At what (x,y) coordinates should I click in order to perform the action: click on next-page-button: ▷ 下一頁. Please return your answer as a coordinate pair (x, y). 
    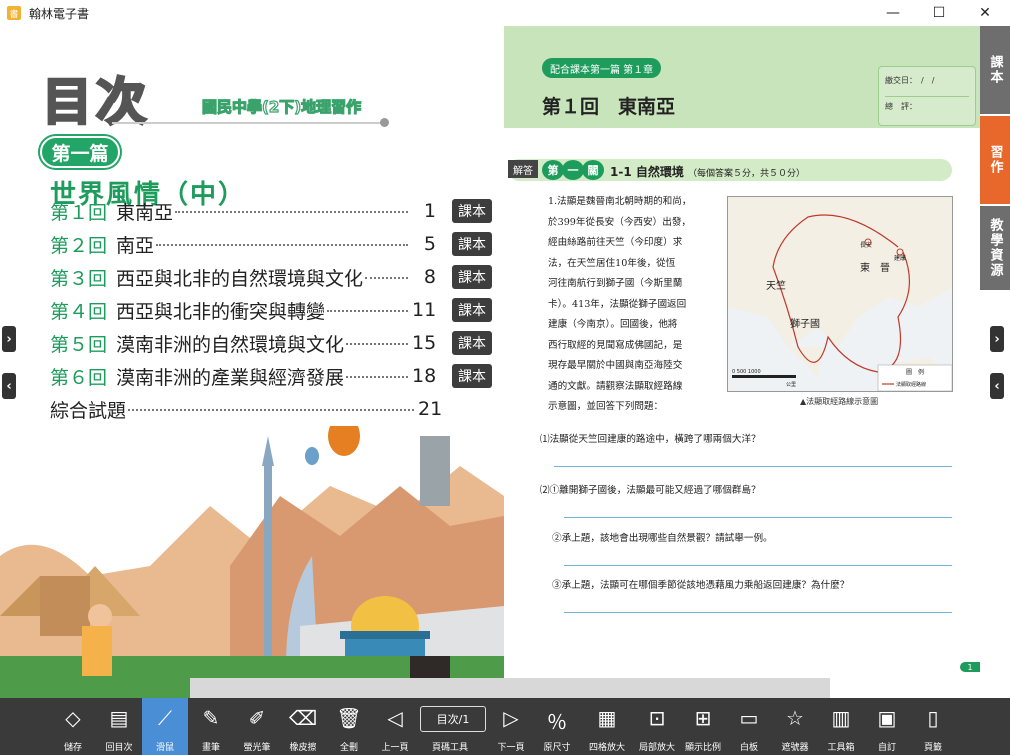
    Looking at the image, I should click on (511, 726).